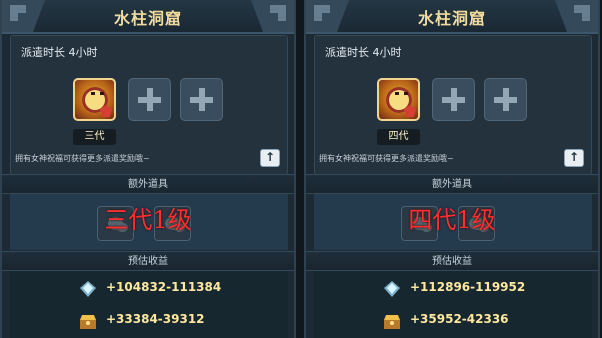  I want to click on gold-reward-value: +33384-39312, so click(155, 319).